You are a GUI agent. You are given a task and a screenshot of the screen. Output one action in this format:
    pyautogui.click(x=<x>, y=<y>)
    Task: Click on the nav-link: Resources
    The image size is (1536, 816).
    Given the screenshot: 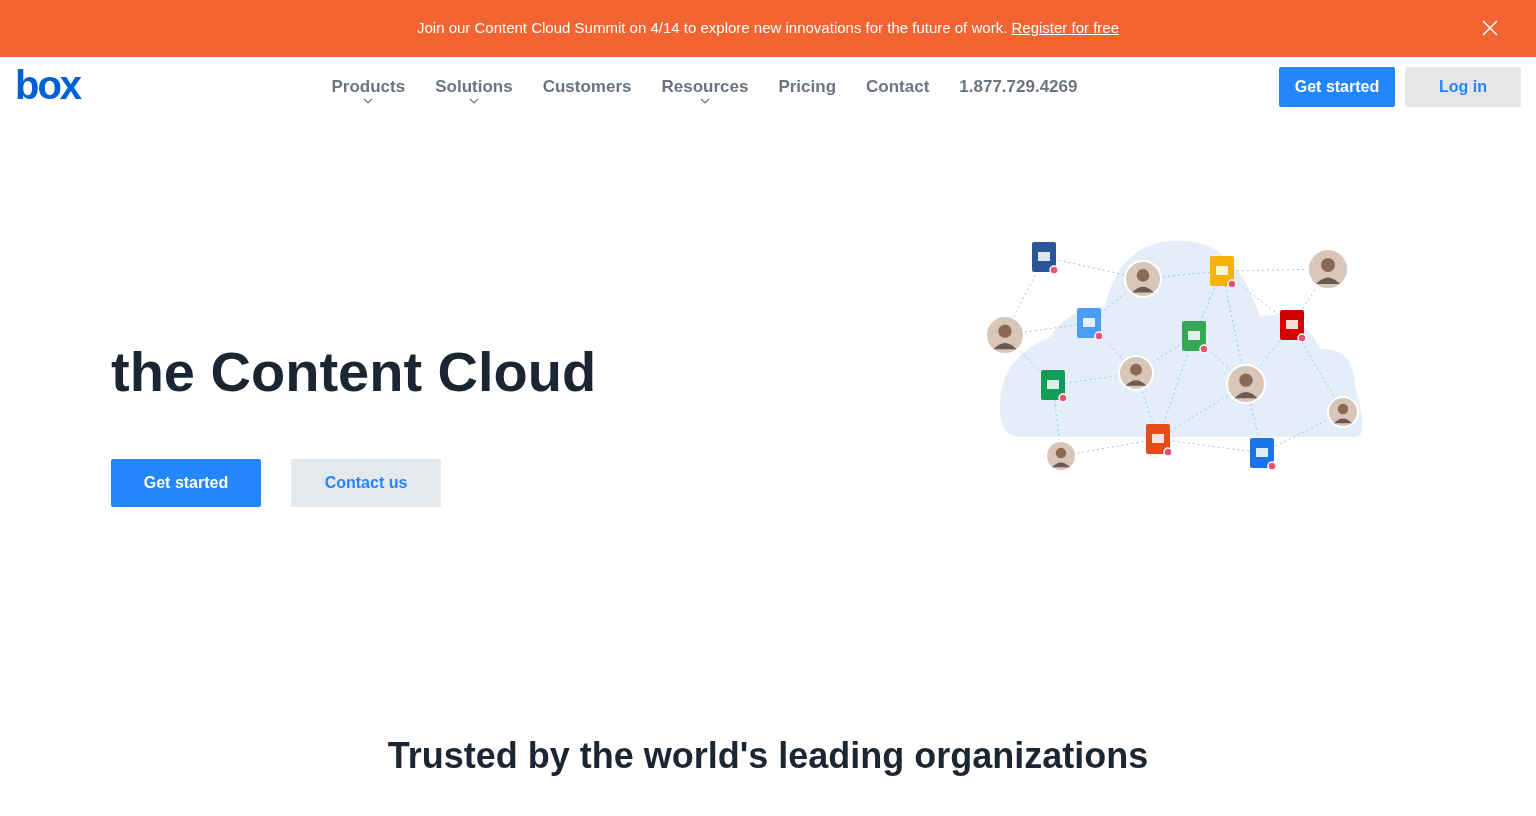 What is the action you would take?
    pyautogui.click(x=705, y=87)
    